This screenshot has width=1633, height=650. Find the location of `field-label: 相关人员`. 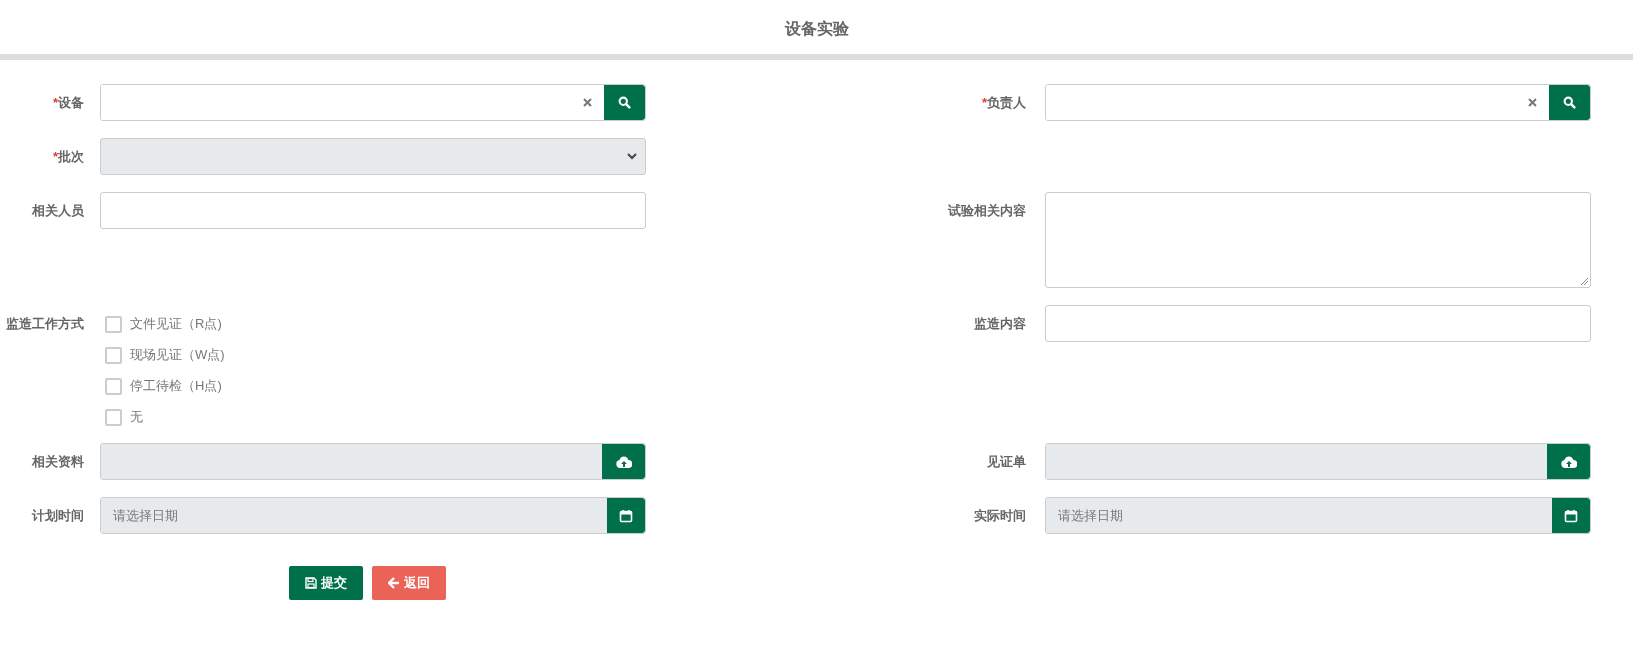

field-label: 相关人员 is located at coordinates (58, 210).